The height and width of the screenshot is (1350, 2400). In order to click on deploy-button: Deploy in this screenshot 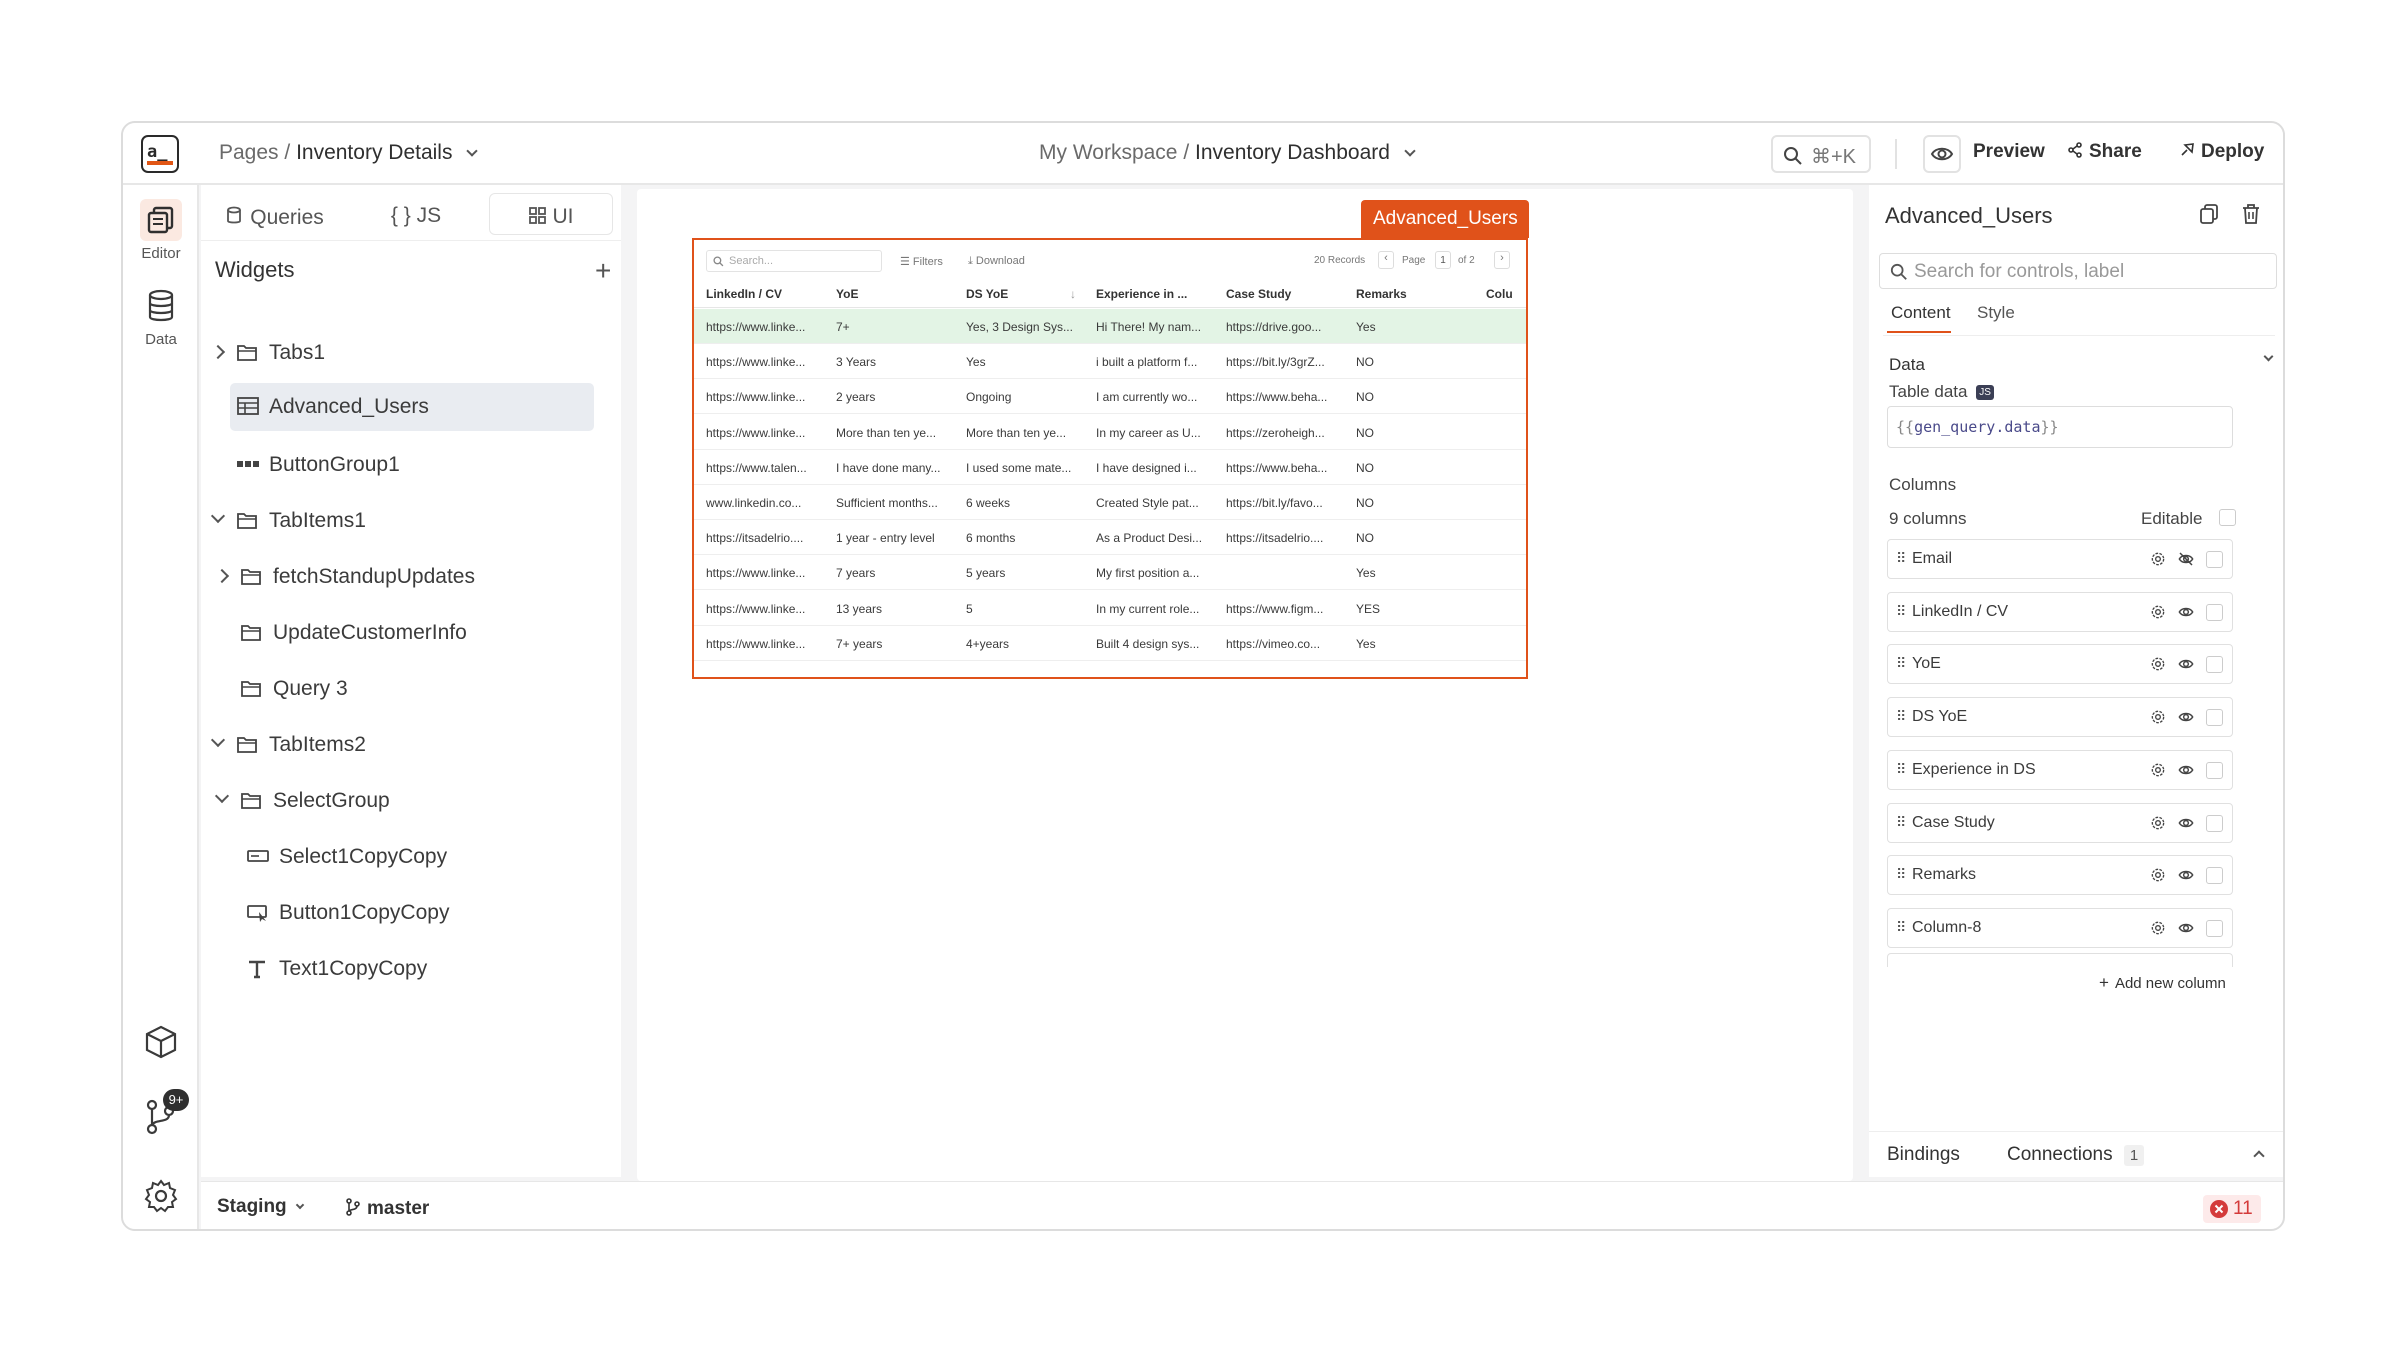, I will do `click(2221, 152)`.